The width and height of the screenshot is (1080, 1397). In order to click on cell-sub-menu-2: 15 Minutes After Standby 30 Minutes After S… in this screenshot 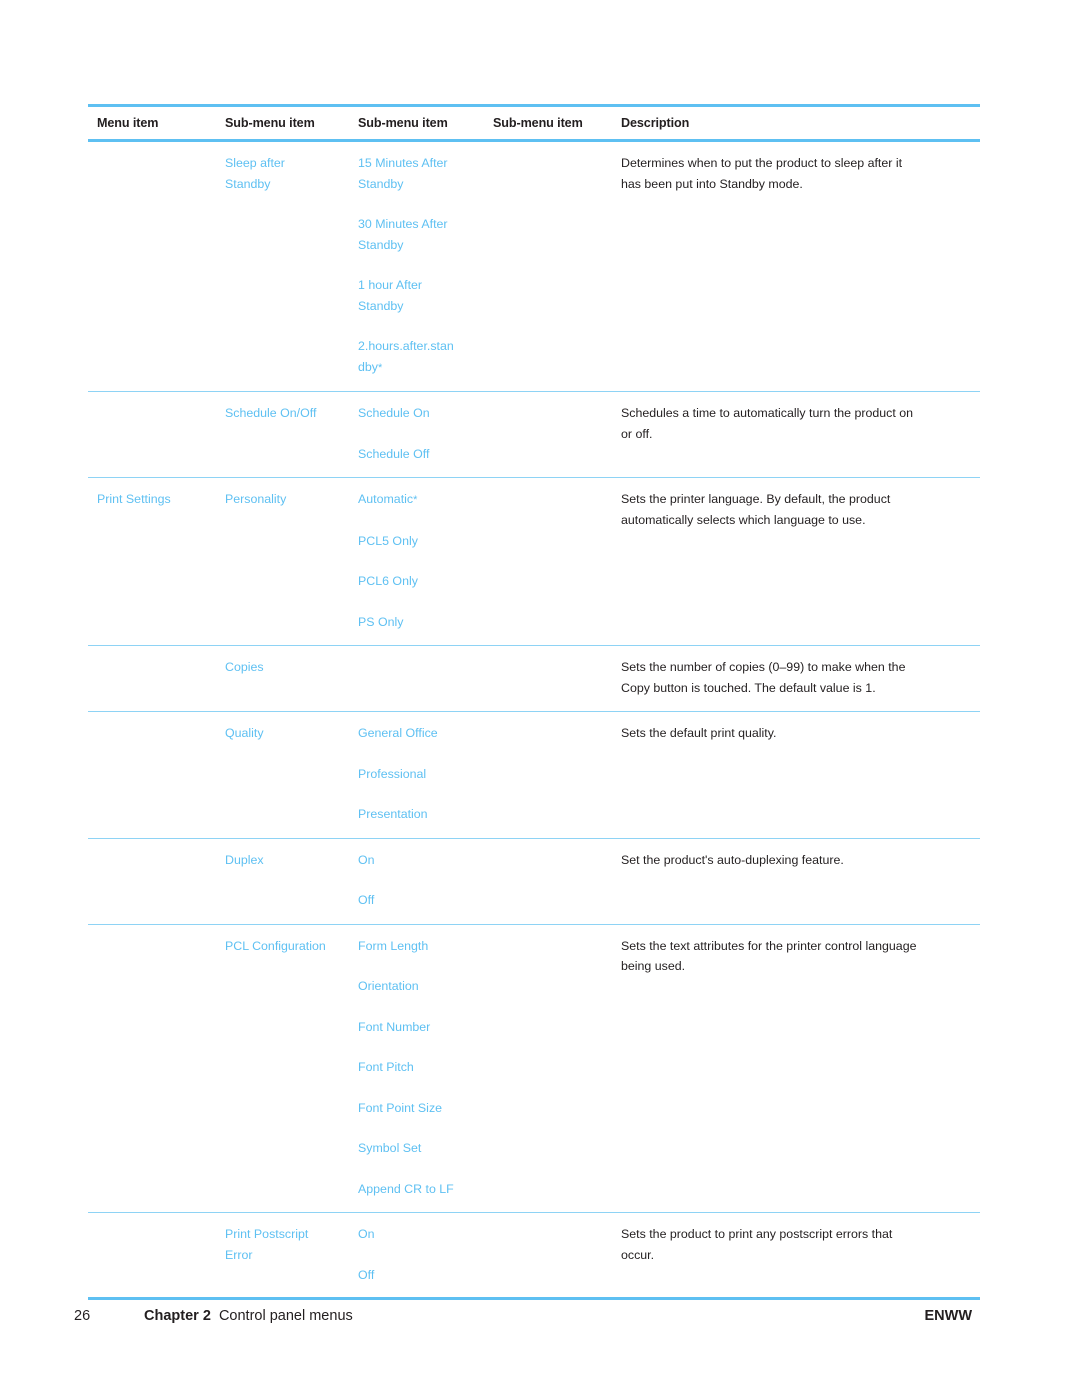, I will do `click(416, 266)`.